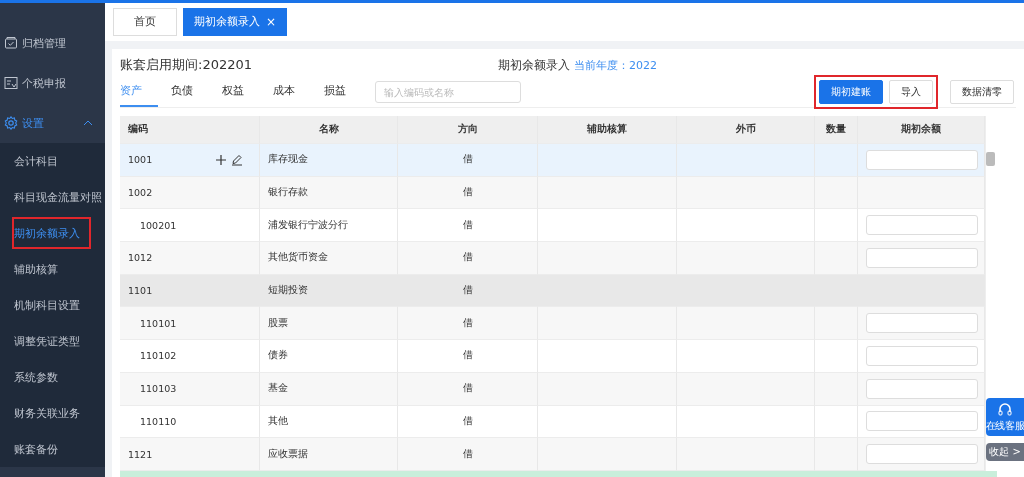  What do you see at coordinates (11, 123) in the screenshot?
I see `settings-icon` at bounding box center [11, 123].